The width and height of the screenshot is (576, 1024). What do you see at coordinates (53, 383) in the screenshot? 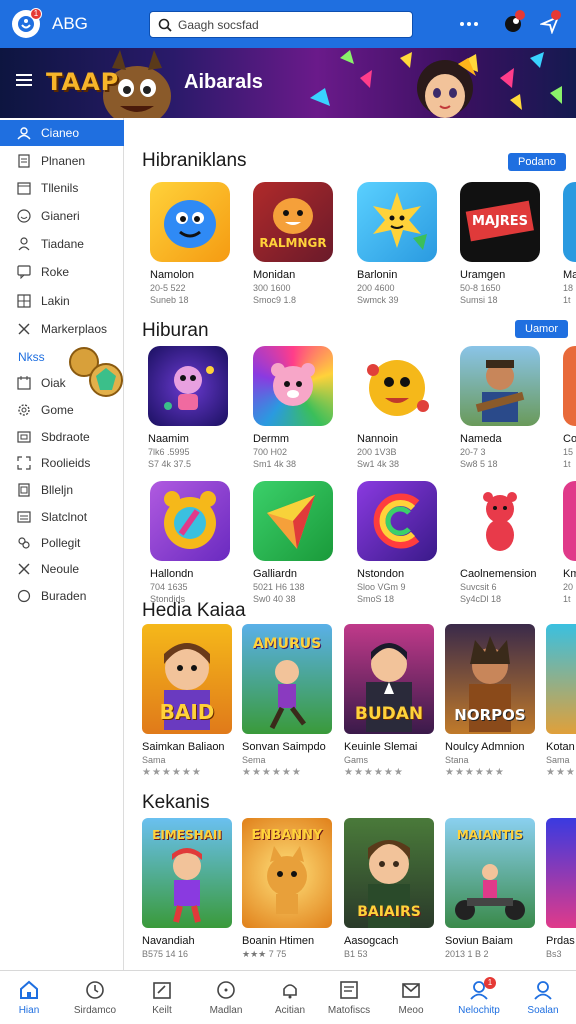
I see `sidebar-item-label: Oiak` at bounding box center [53, 383].